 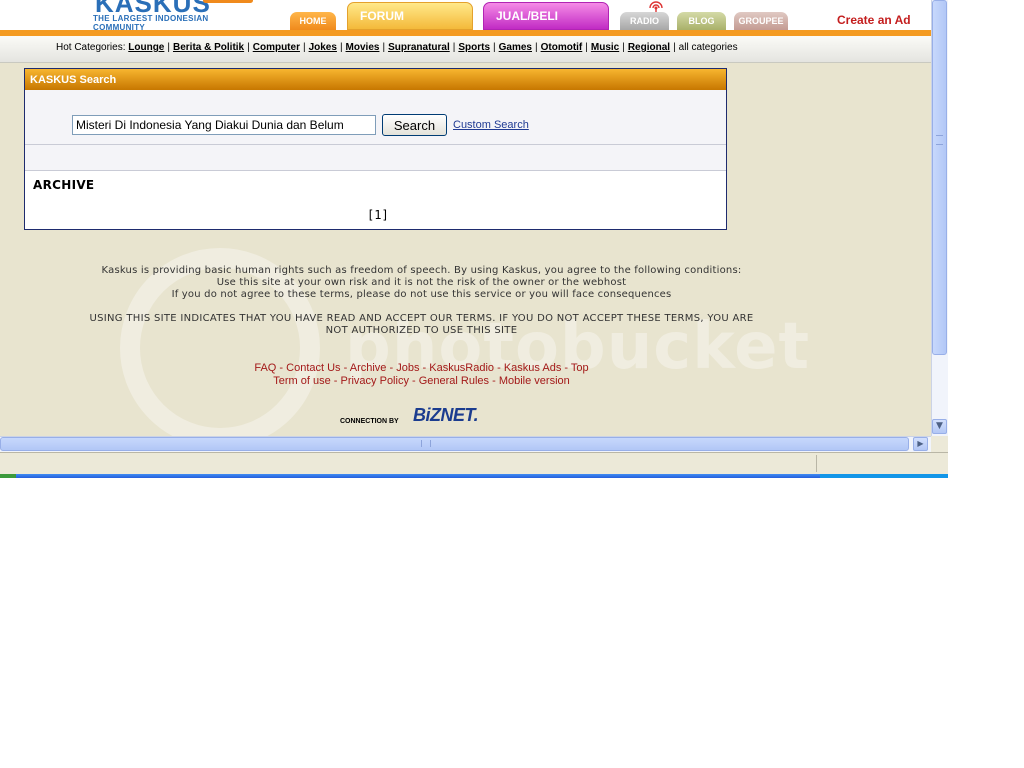 I want to click on vertical-scrollbar-thumb, so click(x=939, y=177).